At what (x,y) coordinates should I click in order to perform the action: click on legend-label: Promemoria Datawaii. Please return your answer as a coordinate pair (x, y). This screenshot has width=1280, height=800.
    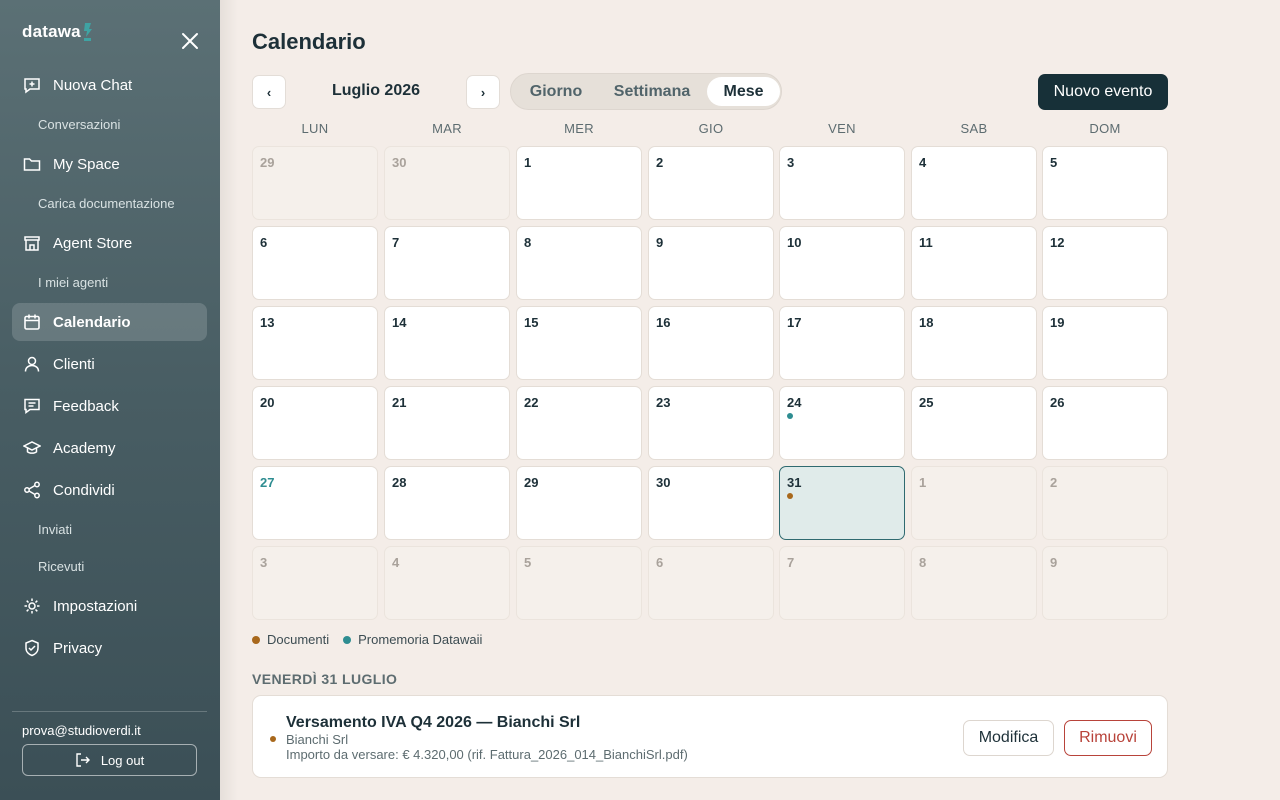
    Looking at the image, I should click on (420, 639).